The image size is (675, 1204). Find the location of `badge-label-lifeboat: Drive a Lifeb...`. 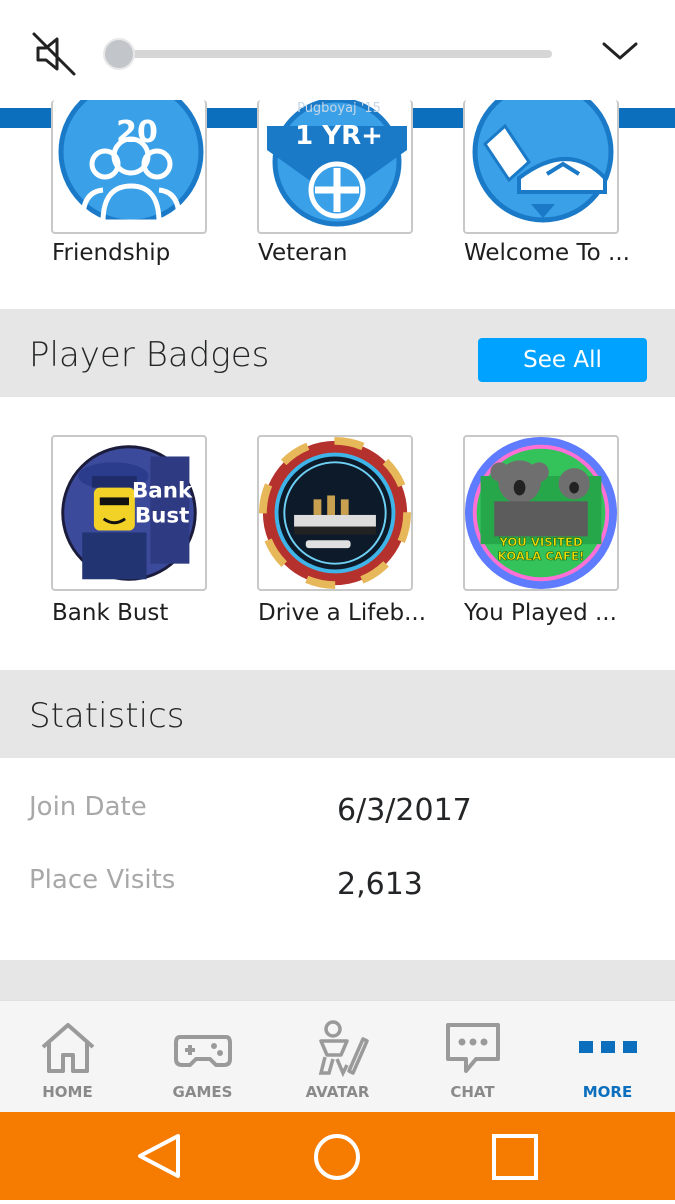

badge-label-lifeboat: Drive a Lifeb... is located at coordinates (342, 613).